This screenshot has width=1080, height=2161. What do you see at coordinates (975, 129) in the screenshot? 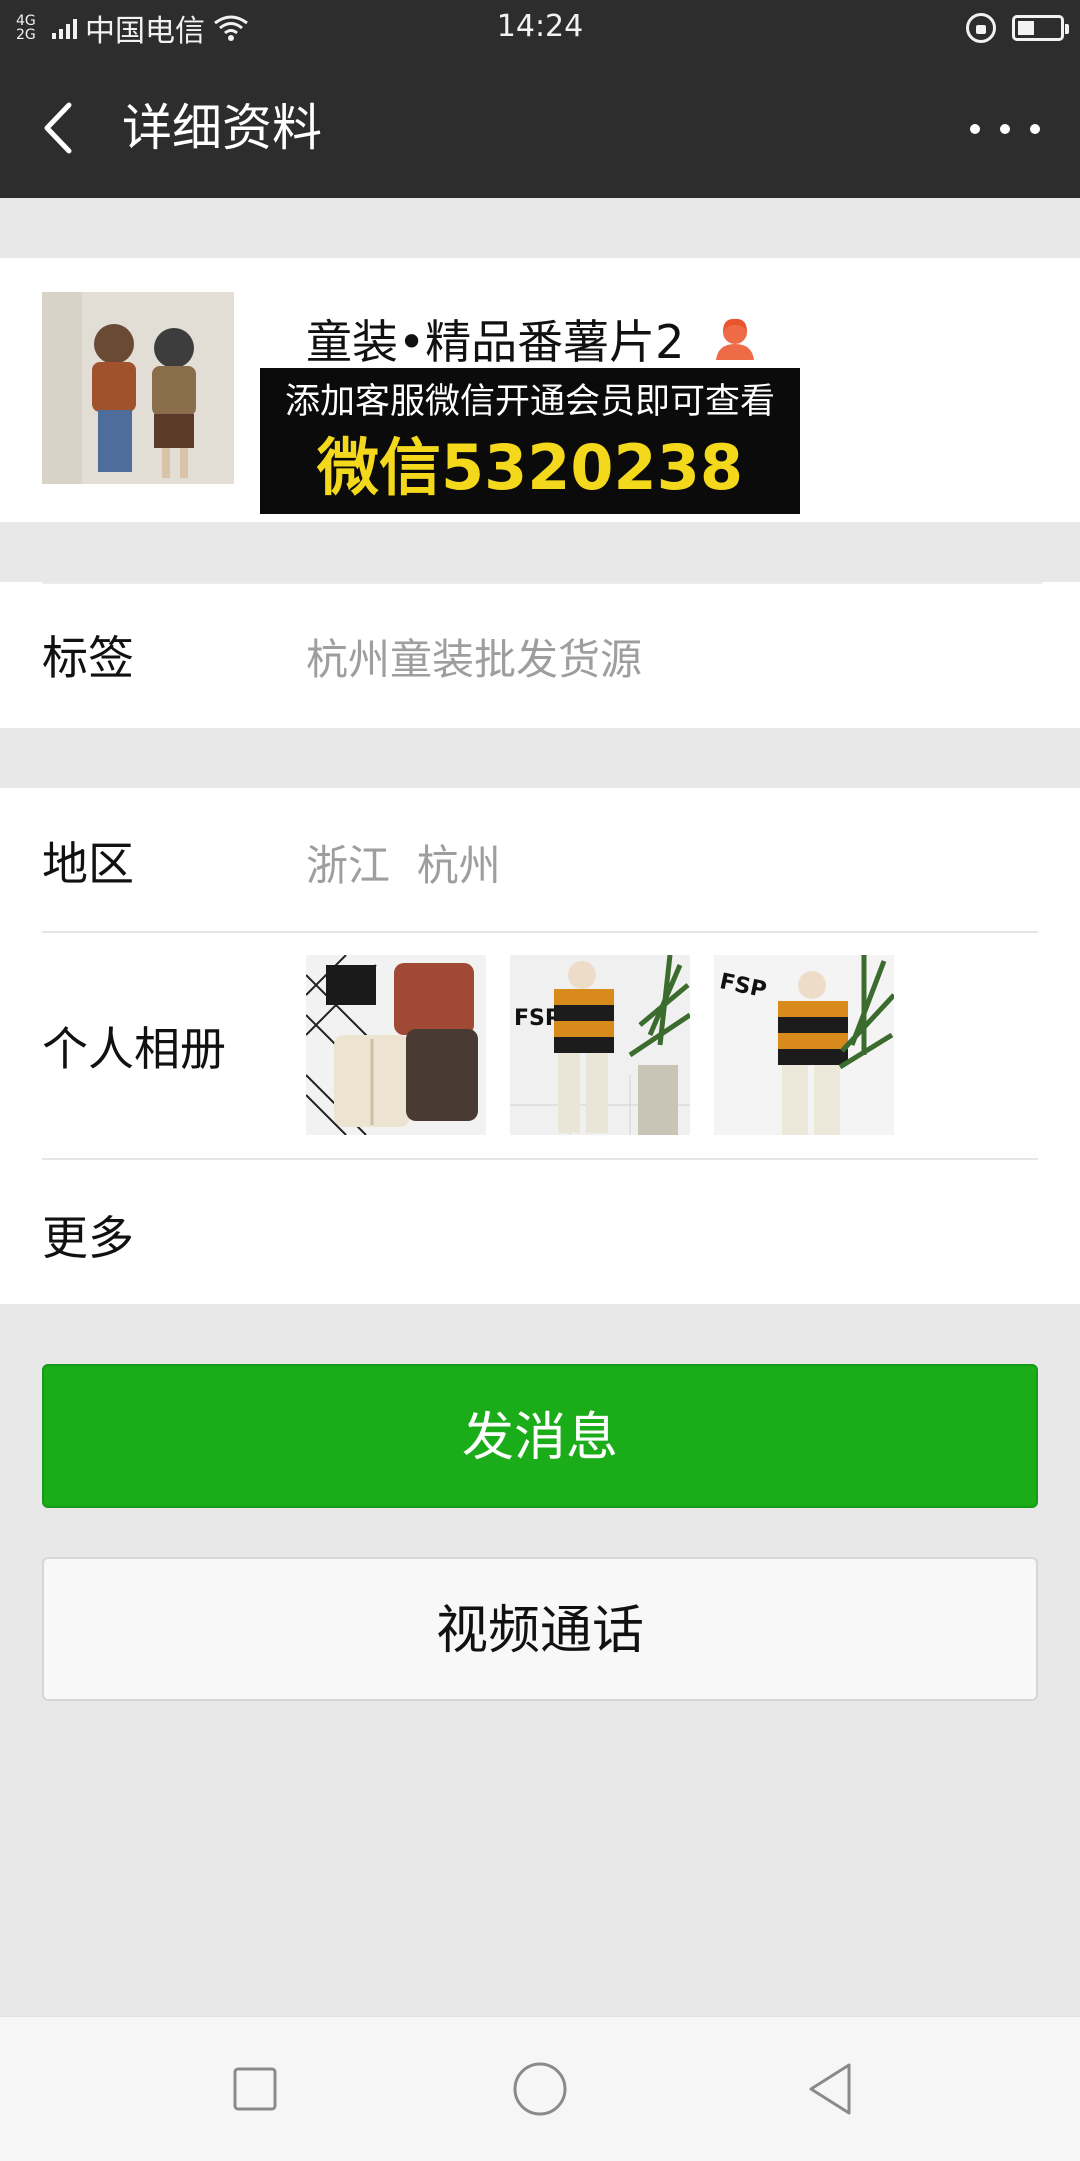
I see `more-dots-icon` at bounding box center [975, 129].